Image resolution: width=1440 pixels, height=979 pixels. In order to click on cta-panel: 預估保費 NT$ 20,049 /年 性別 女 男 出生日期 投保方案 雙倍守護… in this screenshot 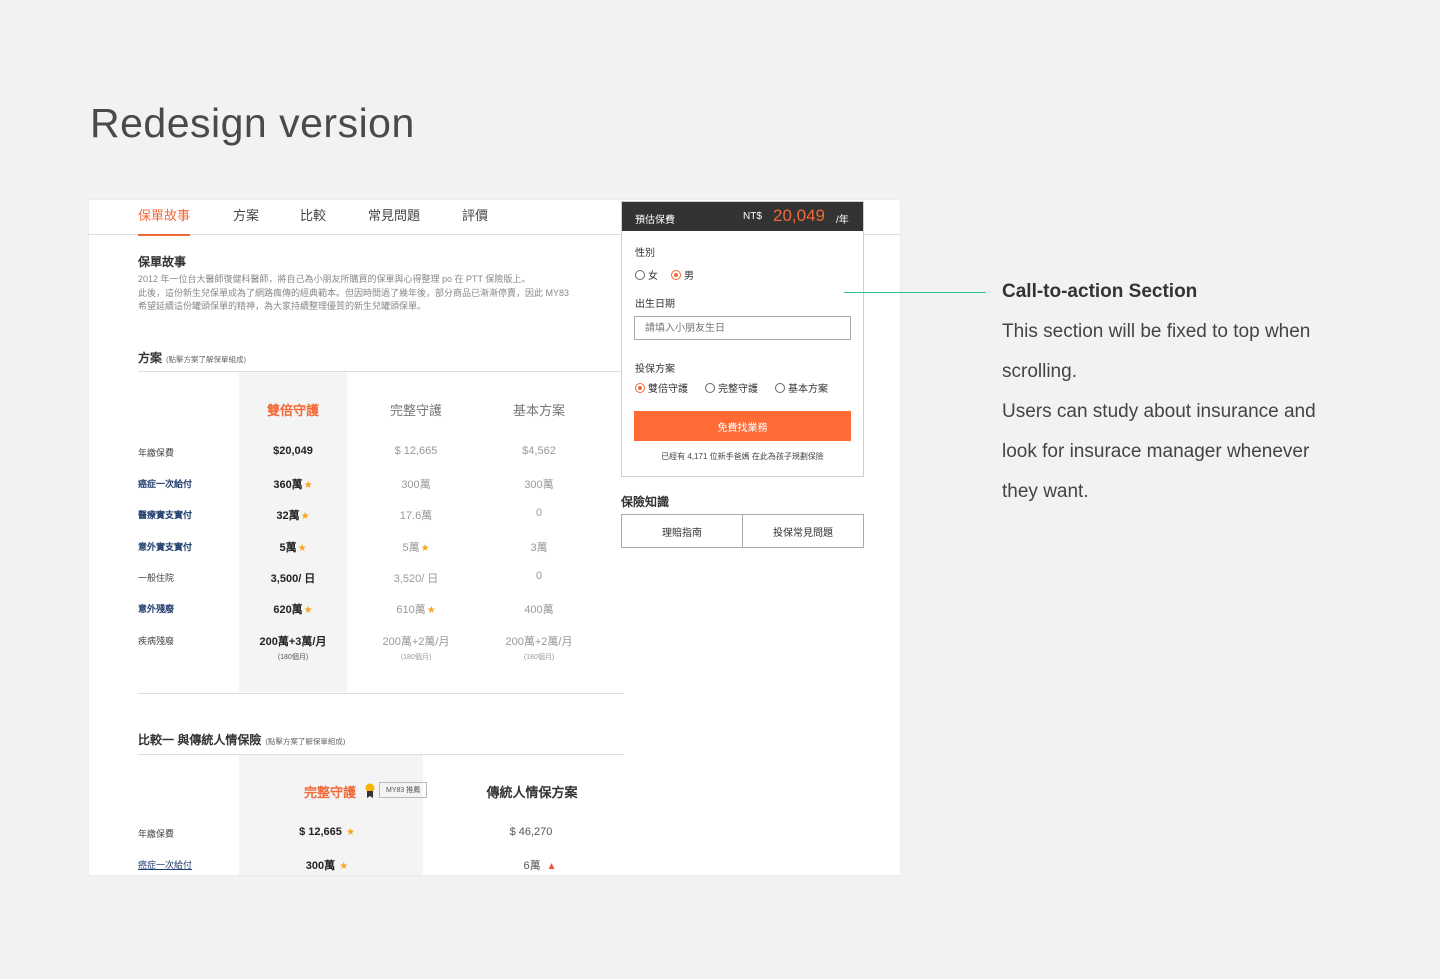, I will do `click(742, 339)`.